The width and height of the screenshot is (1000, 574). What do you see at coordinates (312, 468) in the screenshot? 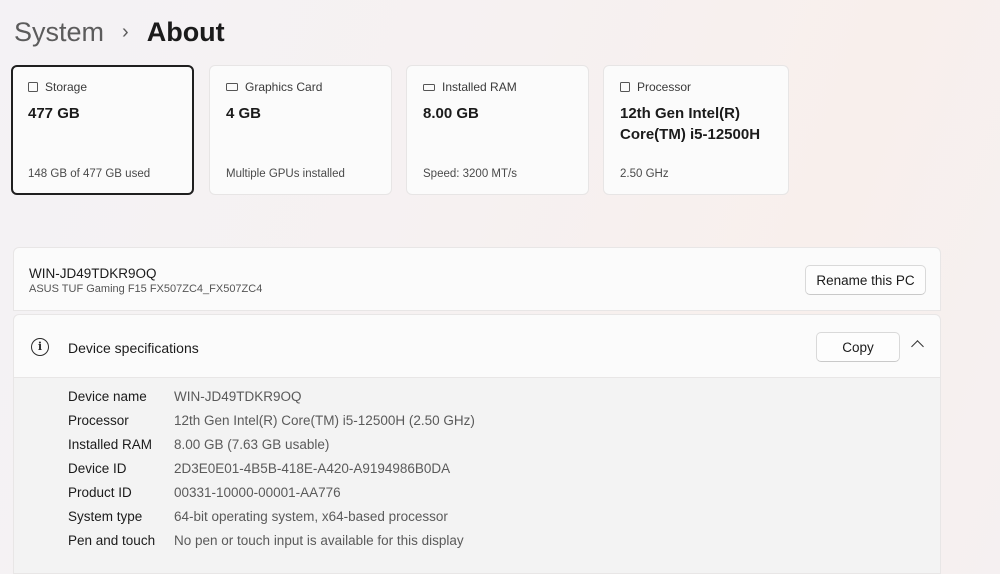
I see `spec-value: 2D3E0E01-4B5B-418E-A420-A9194986B0DA` at bounding box center [312, 468].